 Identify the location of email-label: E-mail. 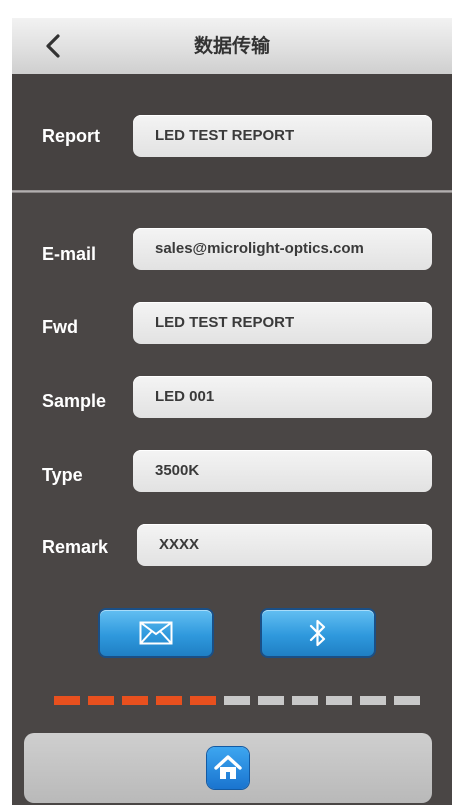
(69, 254).